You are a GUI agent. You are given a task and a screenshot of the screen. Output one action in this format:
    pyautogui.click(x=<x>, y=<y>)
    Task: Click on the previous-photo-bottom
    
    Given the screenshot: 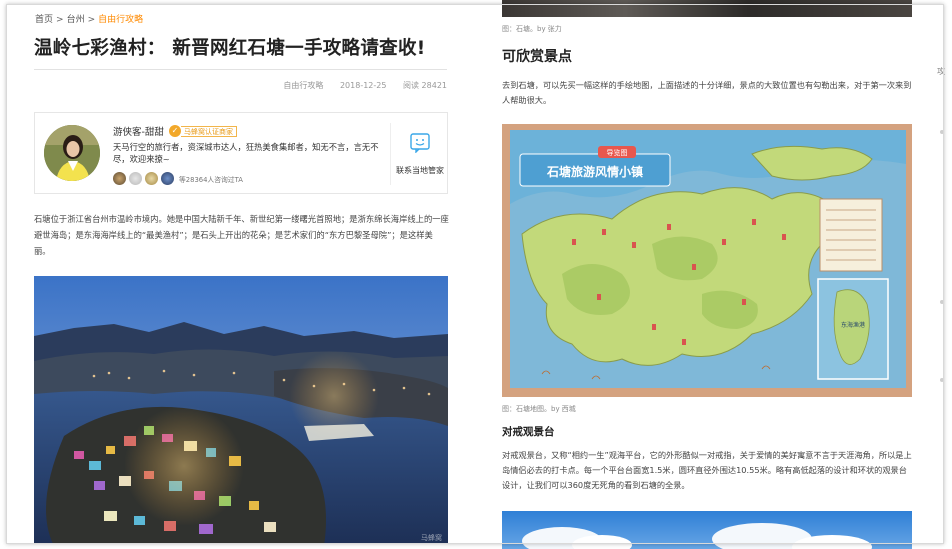 What is the action you would take?
    pyautogui.click(x=707, y=8)
    